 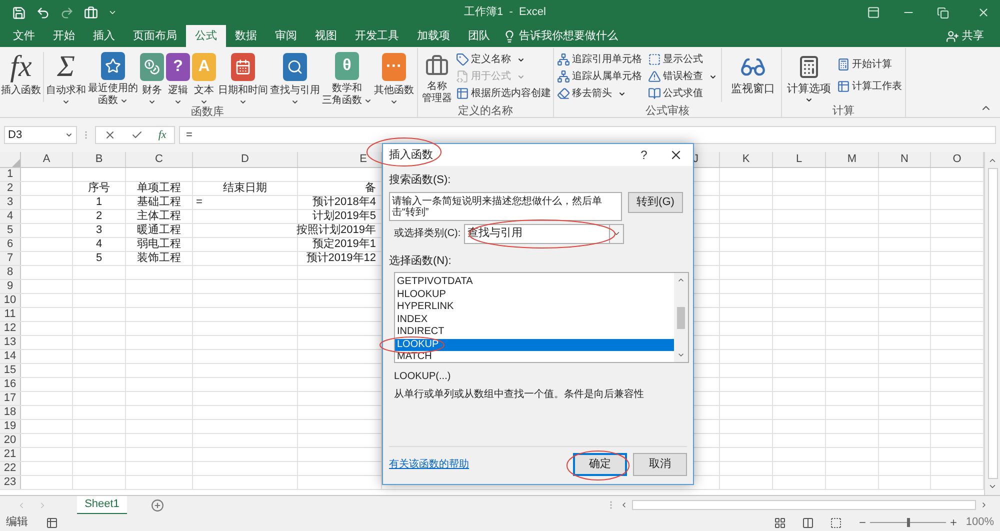 I want to click on row-header: 8, so click(x=10, y=272).